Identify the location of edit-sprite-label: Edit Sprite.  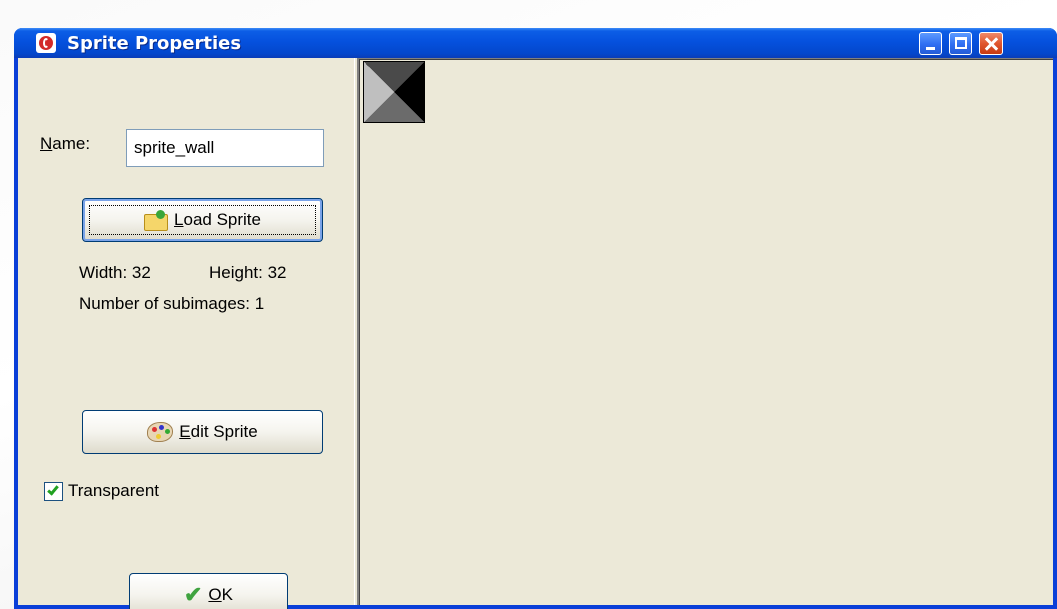
(218, 431).